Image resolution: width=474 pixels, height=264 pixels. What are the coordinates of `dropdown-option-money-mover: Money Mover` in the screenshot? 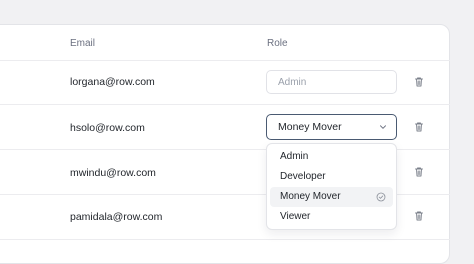 It's located at (331, 197).